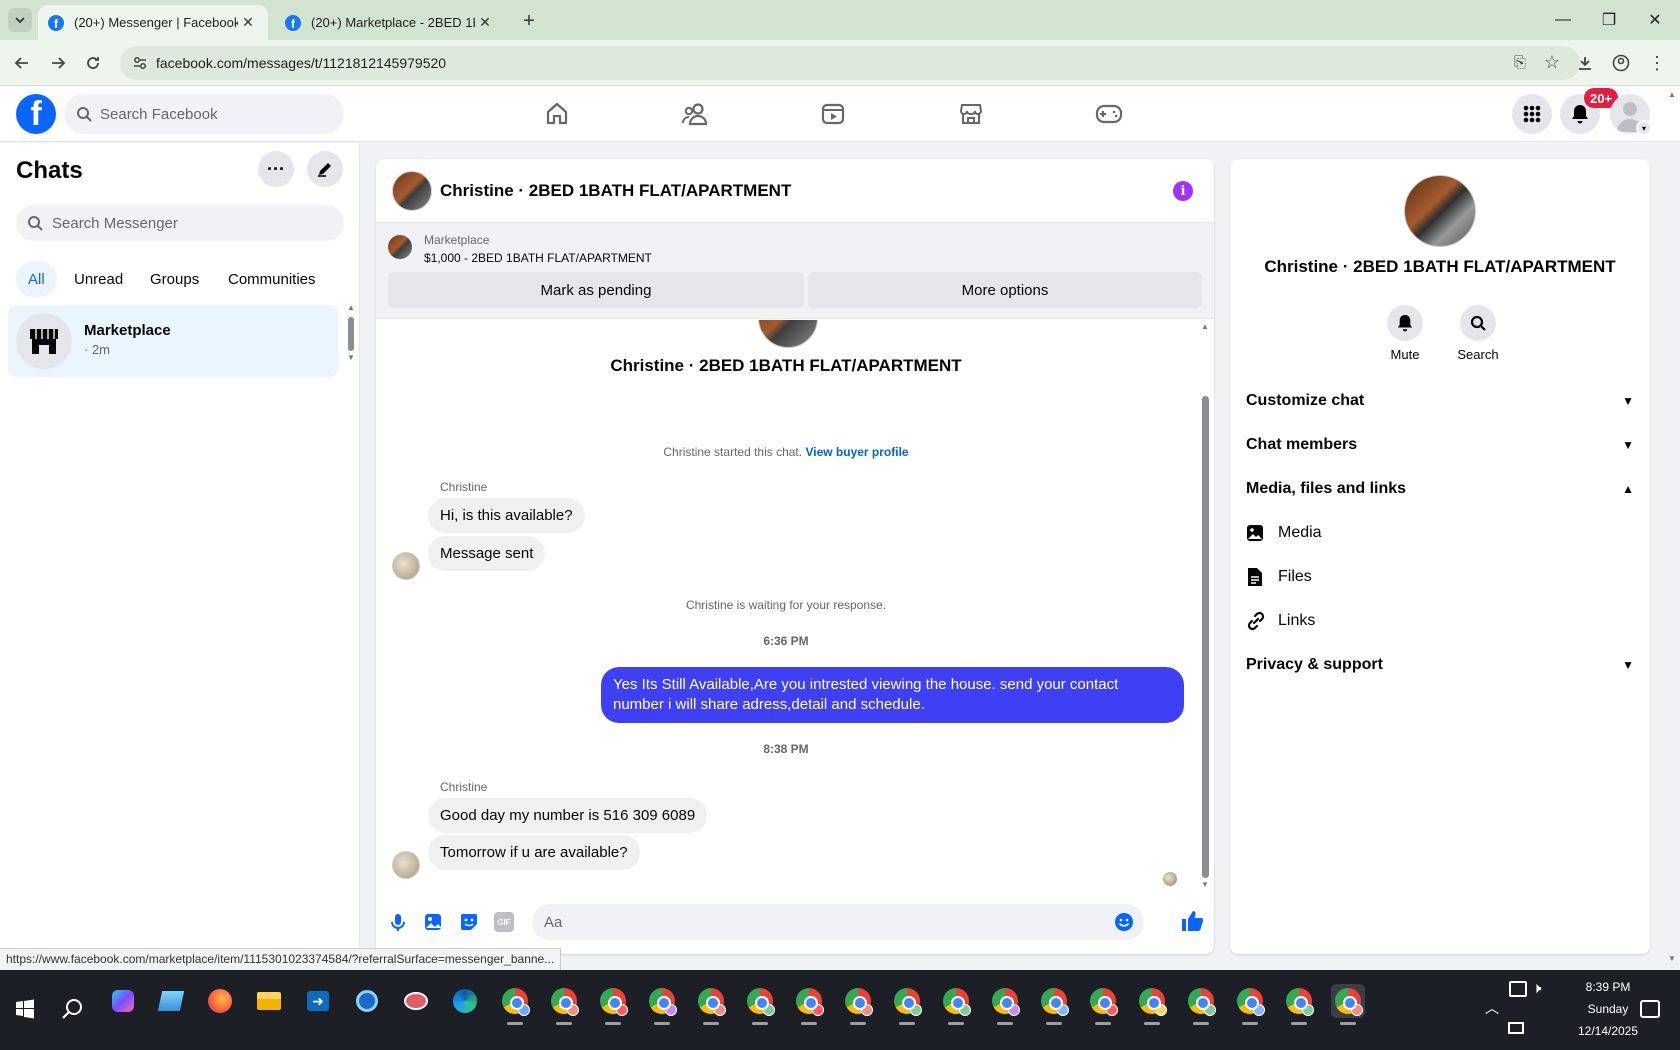 Image resolution: width=1680 pixels, height=1050 pixels. Describe the element at coordinates (269, 1001) in the screenshot. I see `file-explorer-icon` at that location.